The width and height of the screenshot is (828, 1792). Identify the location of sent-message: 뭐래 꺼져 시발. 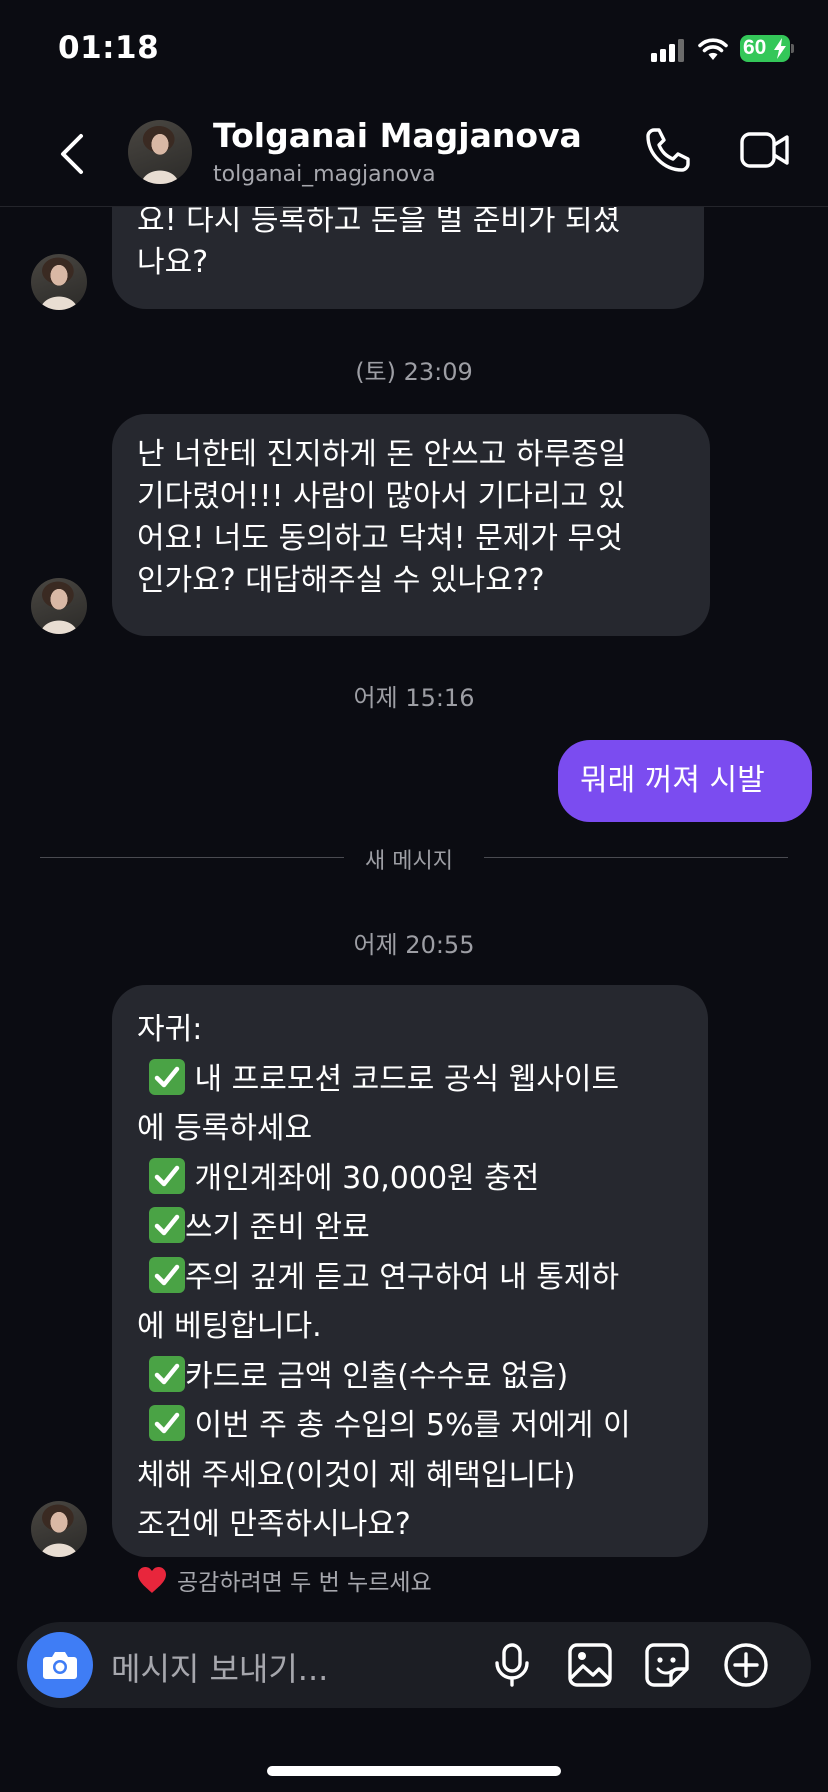
(685, 781).